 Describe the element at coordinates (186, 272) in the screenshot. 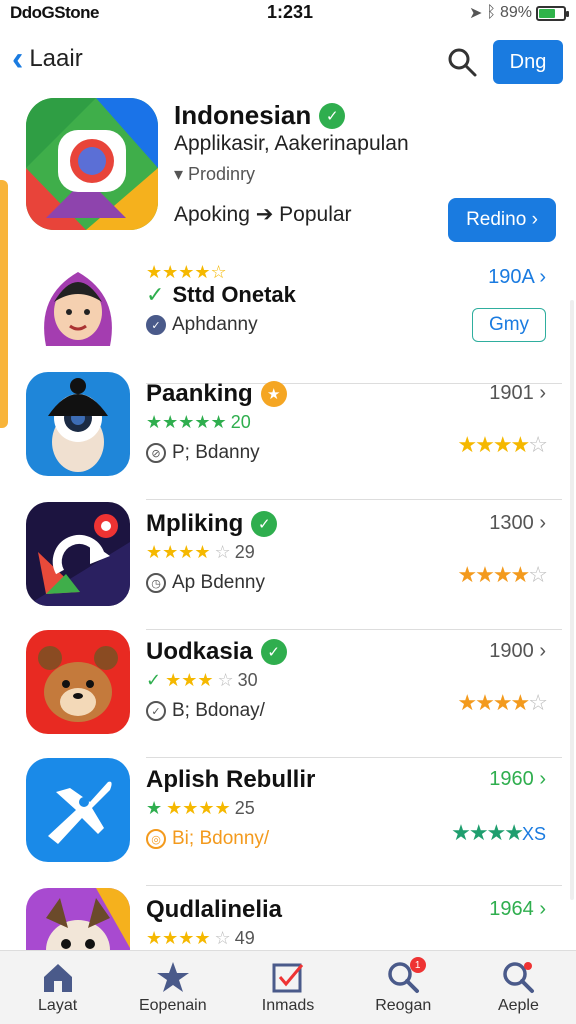

I see `rating-stars: ★★★★☆` at that location.